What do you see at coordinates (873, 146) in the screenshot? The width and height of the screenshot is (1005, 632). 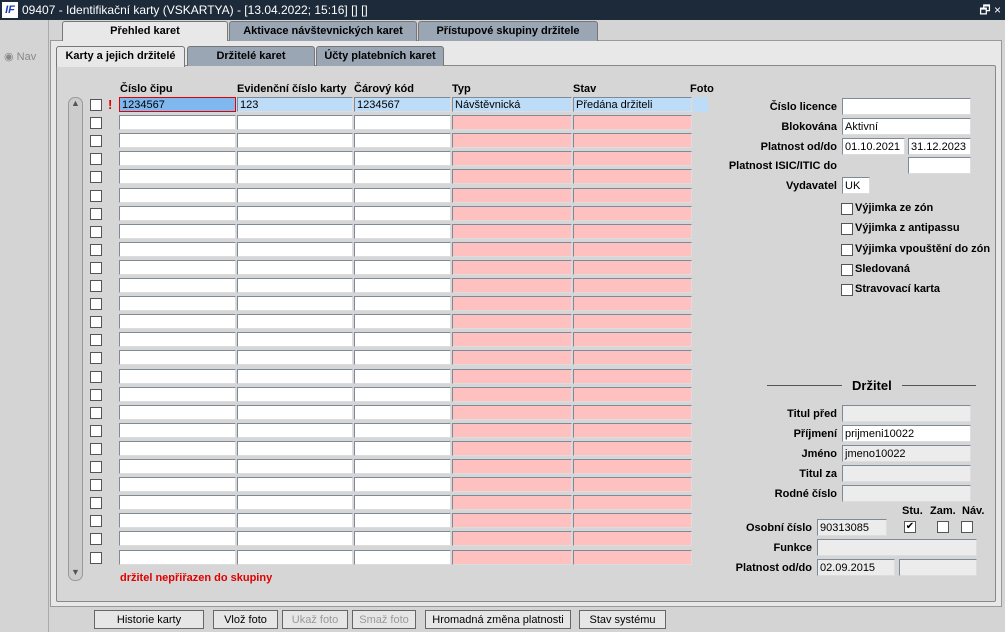 I see `platnost-od-field: 01.10.2021` at bounding box center [873, 146].